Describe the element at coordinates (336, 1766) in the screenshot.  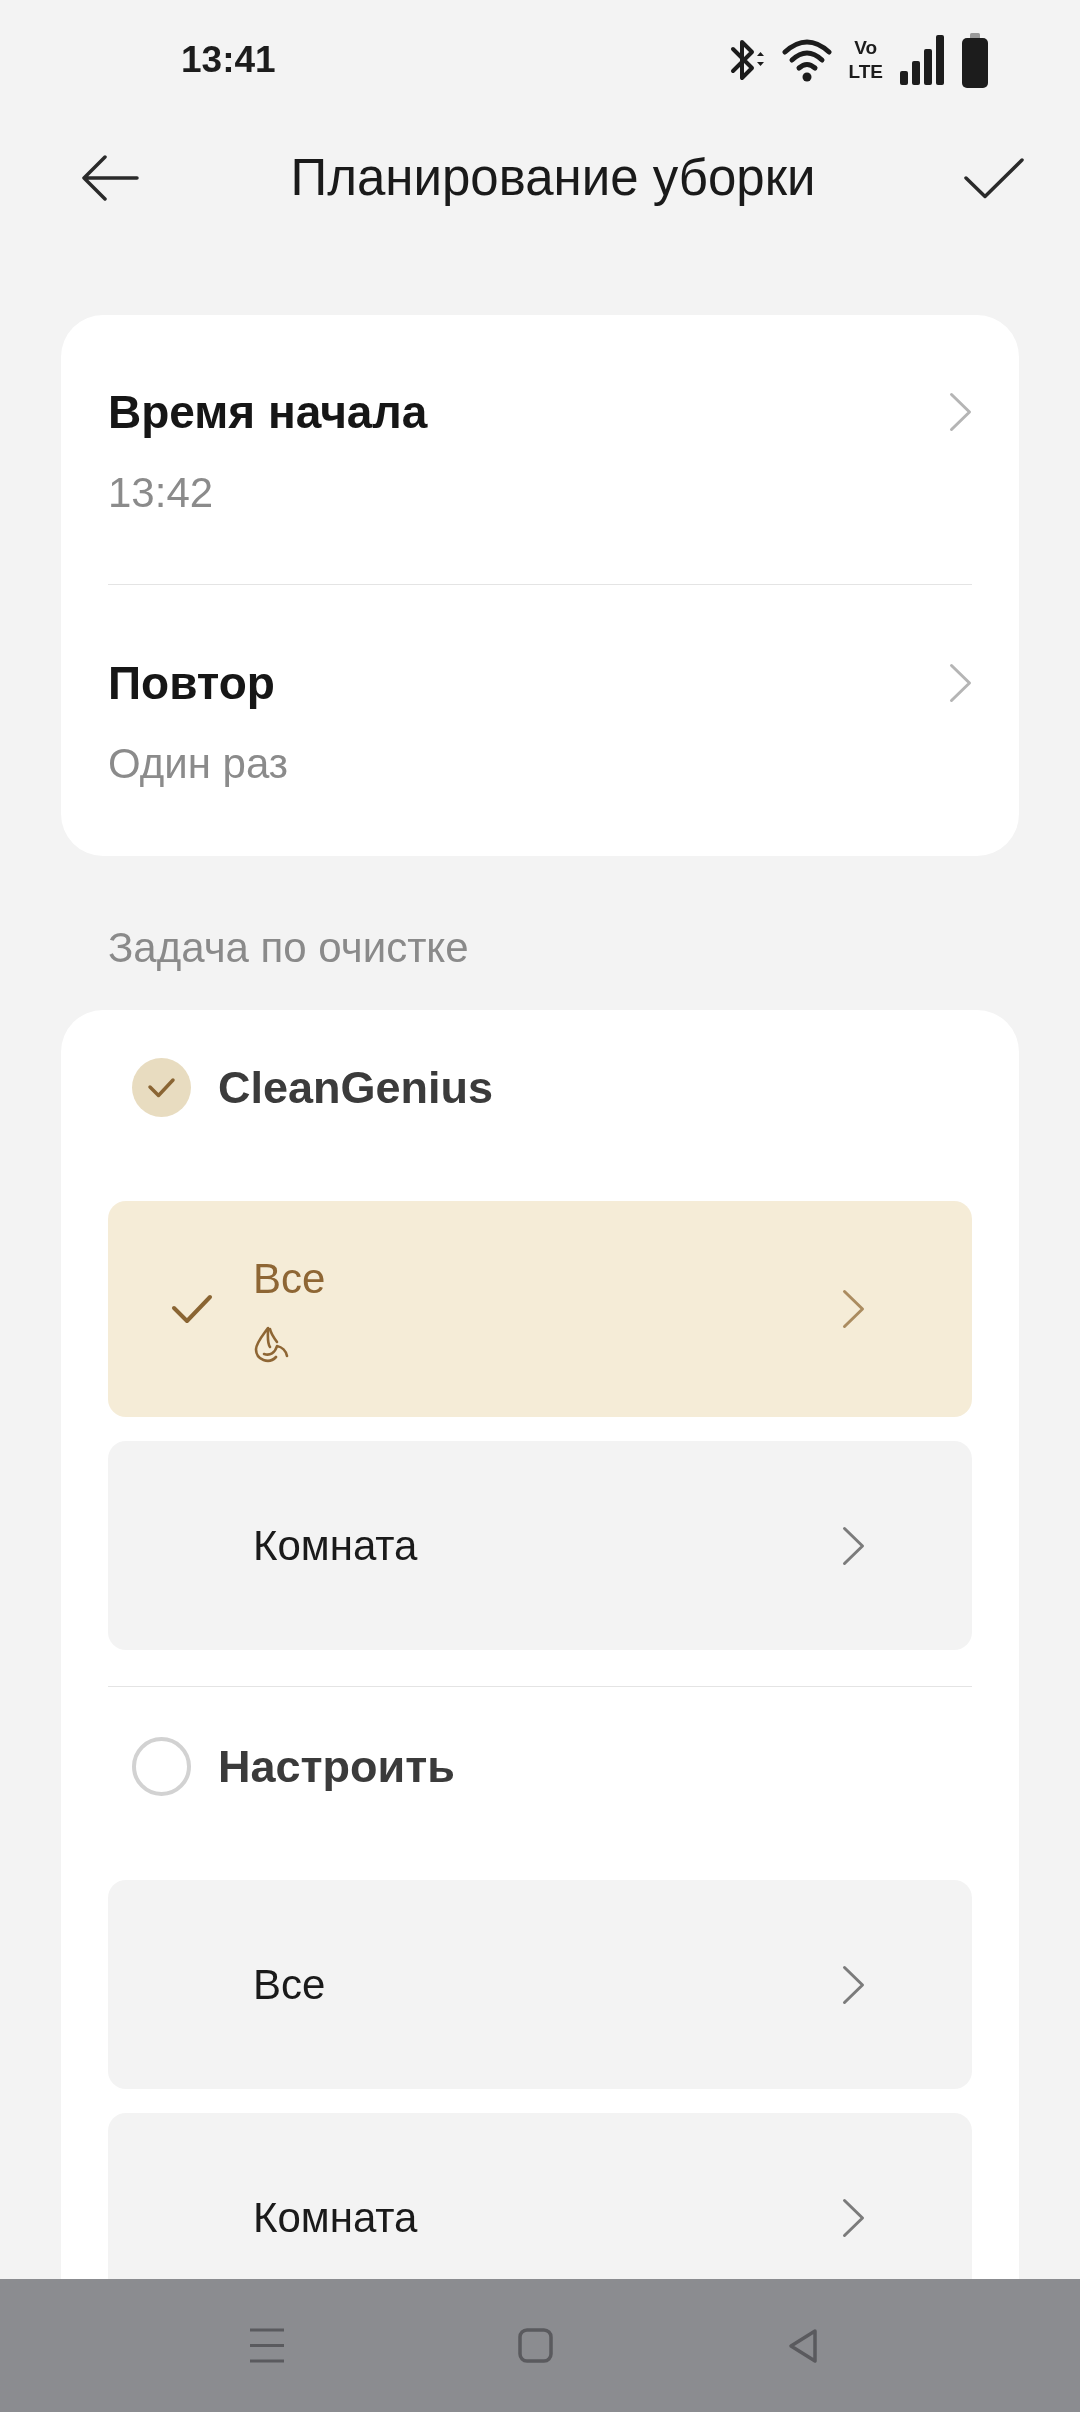
I see `group-label: Настроить` at that location.